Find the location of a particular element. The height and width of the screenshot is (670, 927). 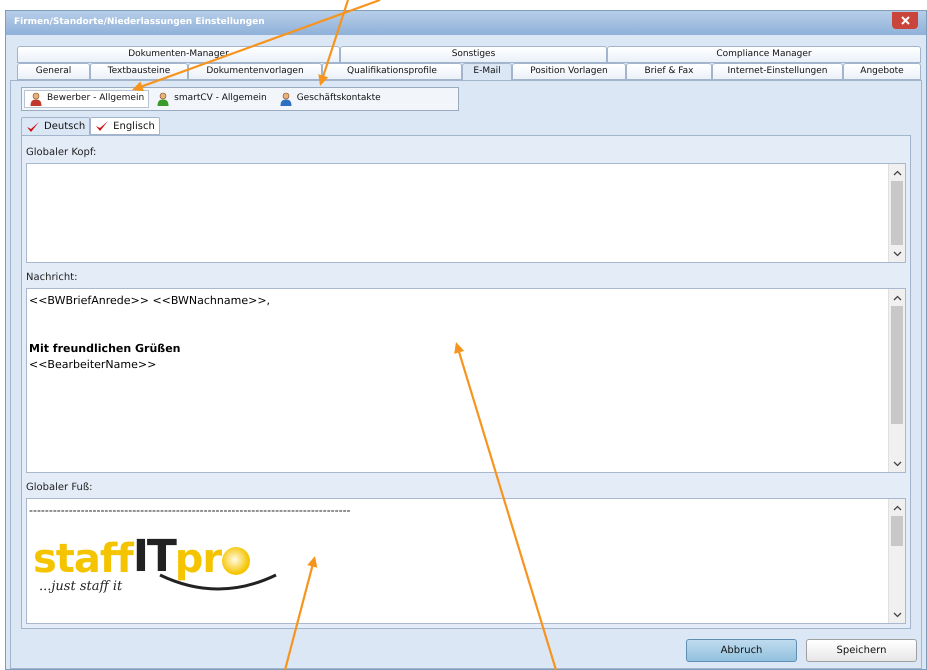

close-icon is located at coordinates (905, 20).